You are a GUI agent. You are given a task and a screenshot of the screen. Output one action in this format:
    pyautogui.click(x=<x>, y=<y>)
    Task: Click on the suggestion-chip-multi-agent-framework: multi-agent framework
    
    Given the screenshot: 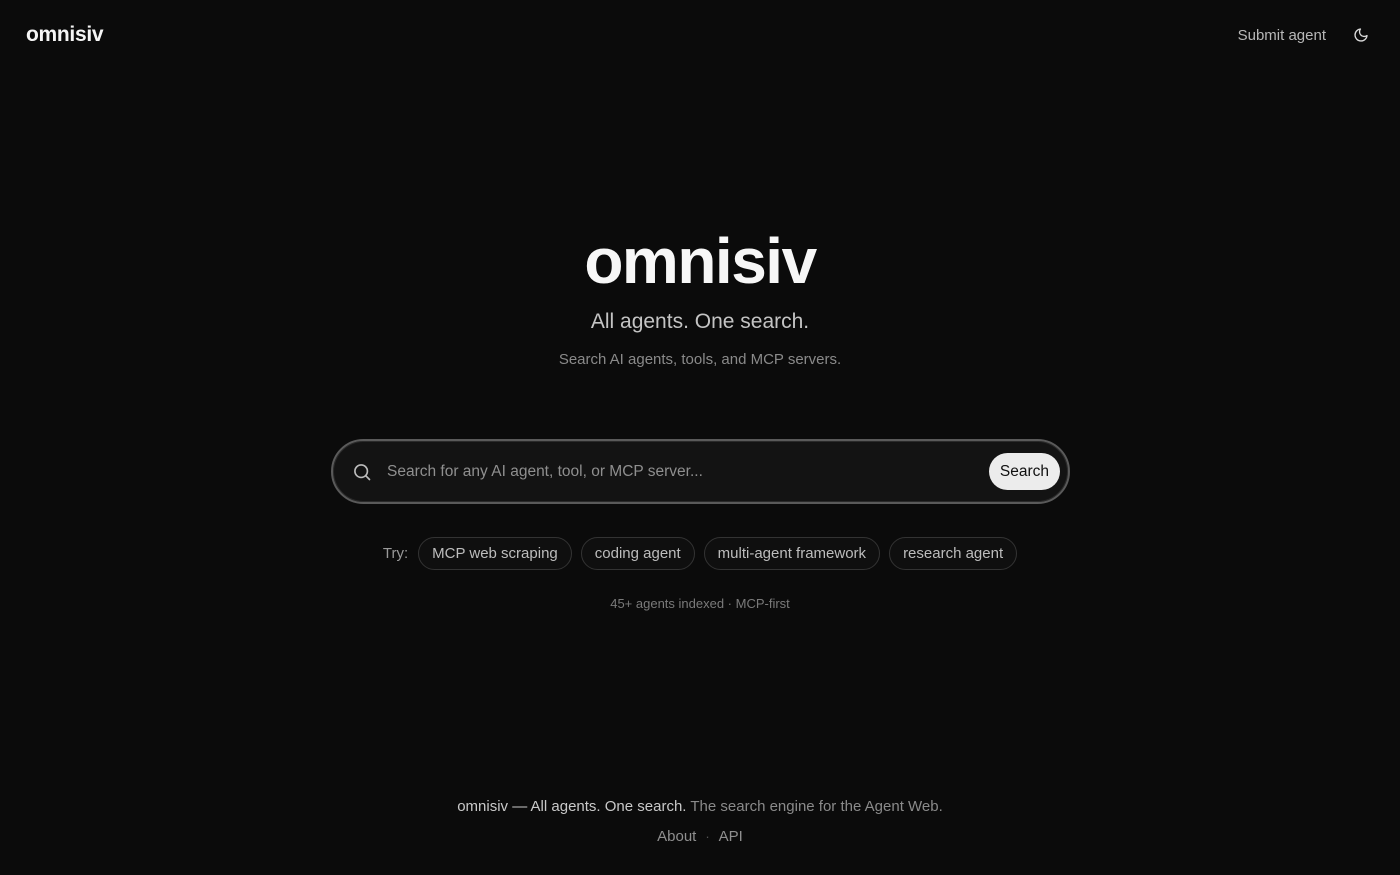 What is the action you would take?
    pyautogui.click(x=792, y=553)
    